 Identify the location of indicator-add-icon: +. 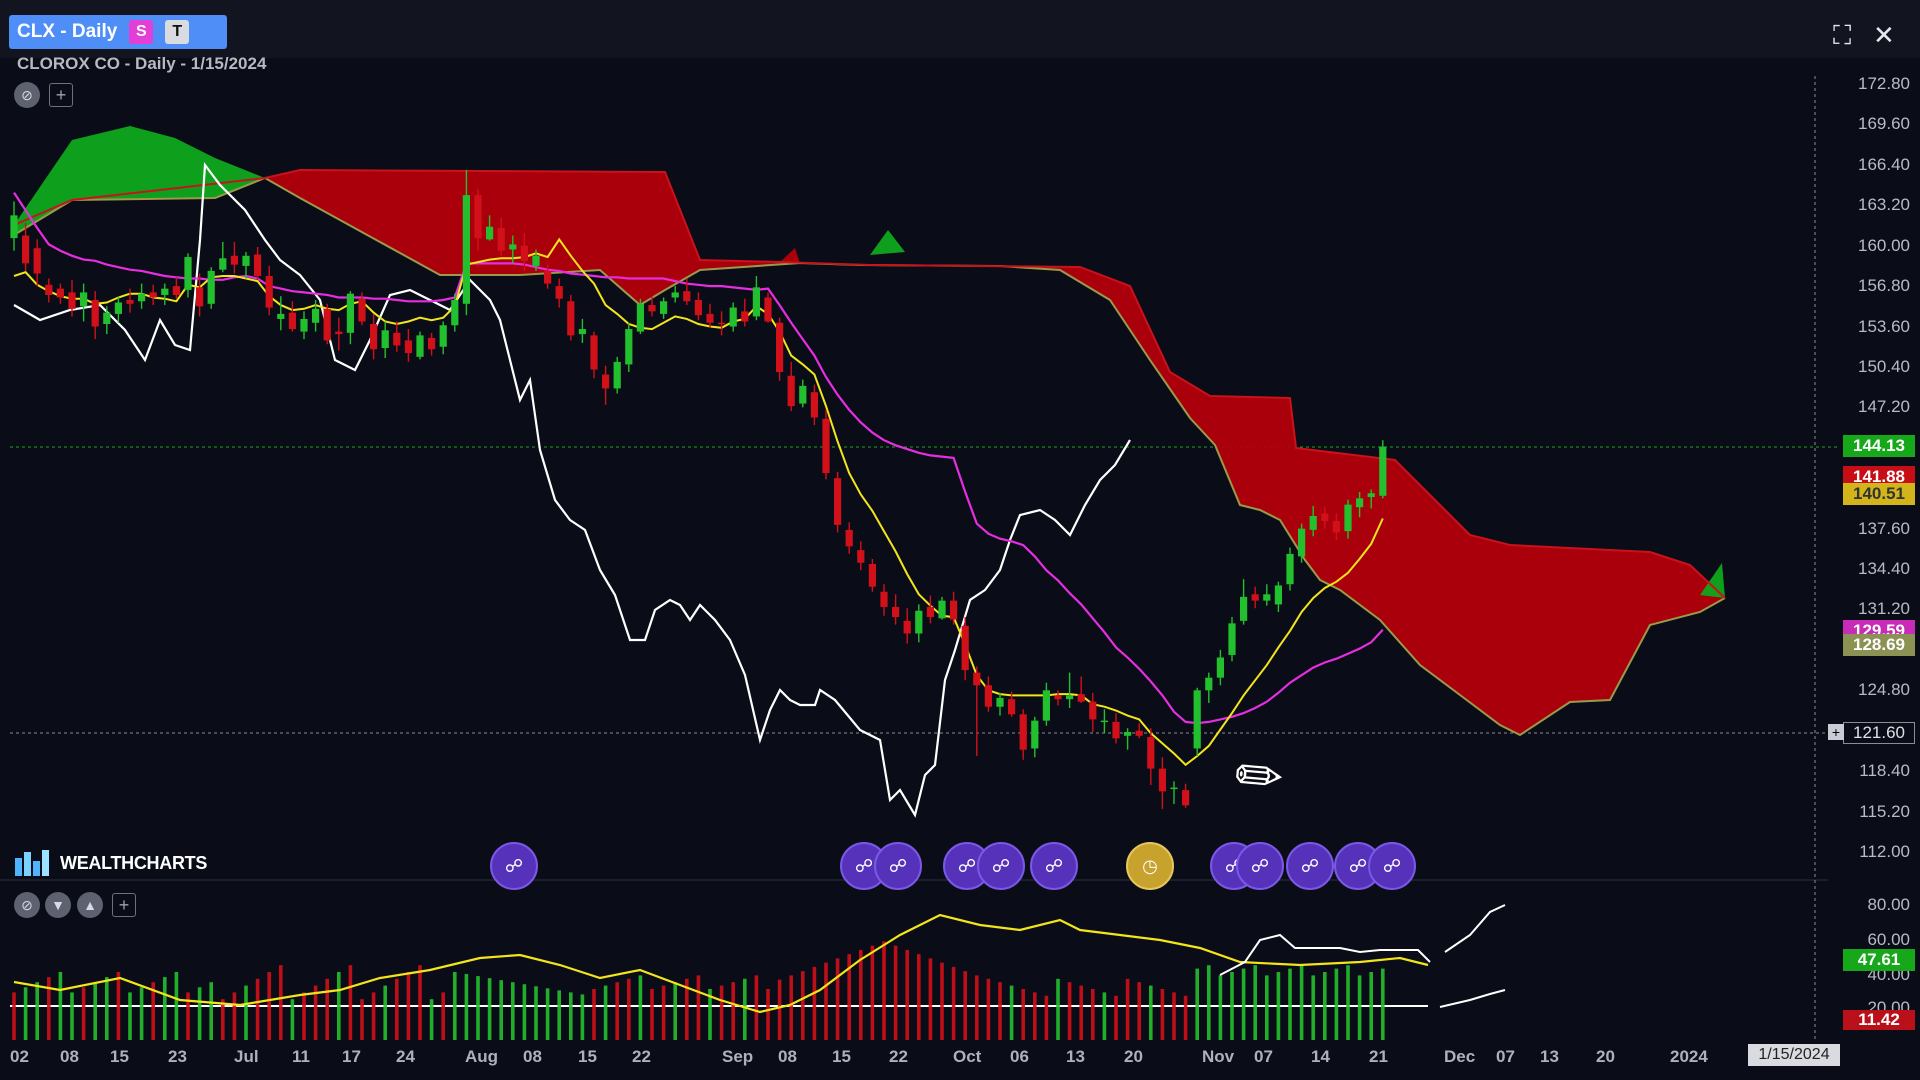
(124, 905).